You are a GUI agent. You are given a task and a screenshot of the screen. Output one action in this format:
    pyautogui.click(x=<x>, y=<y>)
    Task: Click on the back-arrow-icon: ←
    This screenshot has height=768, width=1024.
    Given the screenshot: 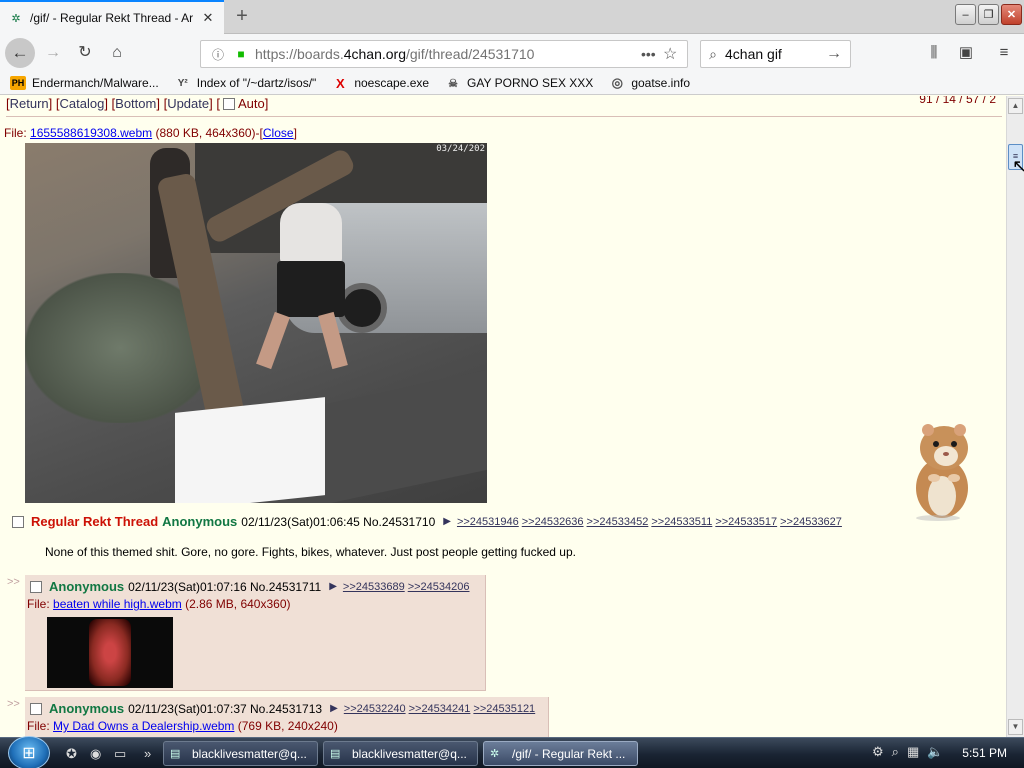 What is the action you would take?
    pyautogui.click(x=20, y=52)
    